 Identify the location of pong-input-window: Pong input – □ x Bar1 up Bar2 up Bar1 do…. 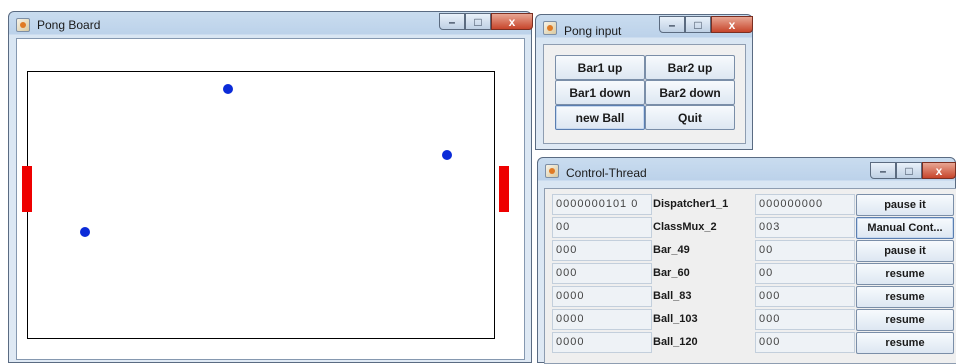
(644, 82).